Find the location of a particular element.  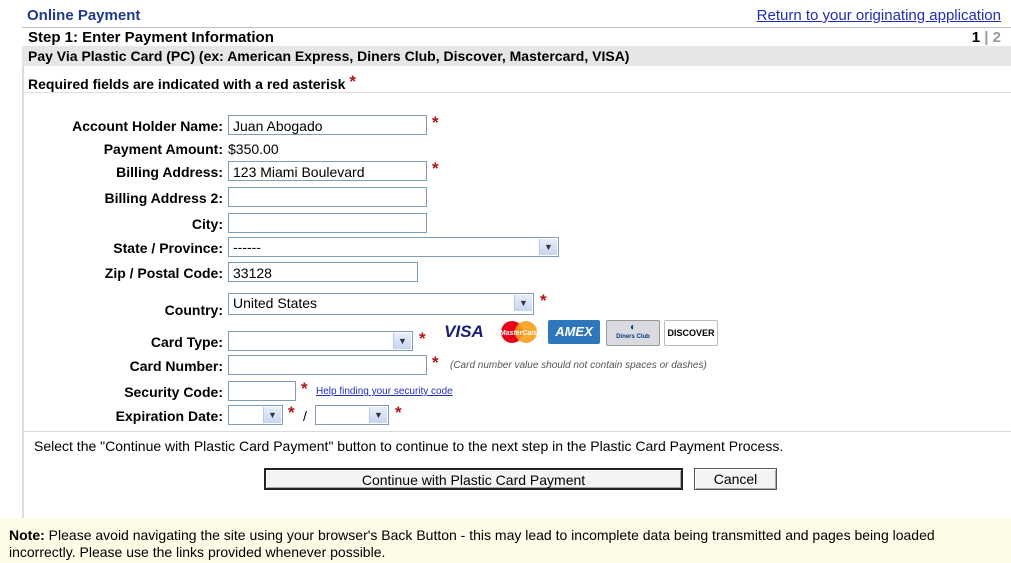

step-title: Step 1: Enter Payment Information is located at coordinates (151, 37).